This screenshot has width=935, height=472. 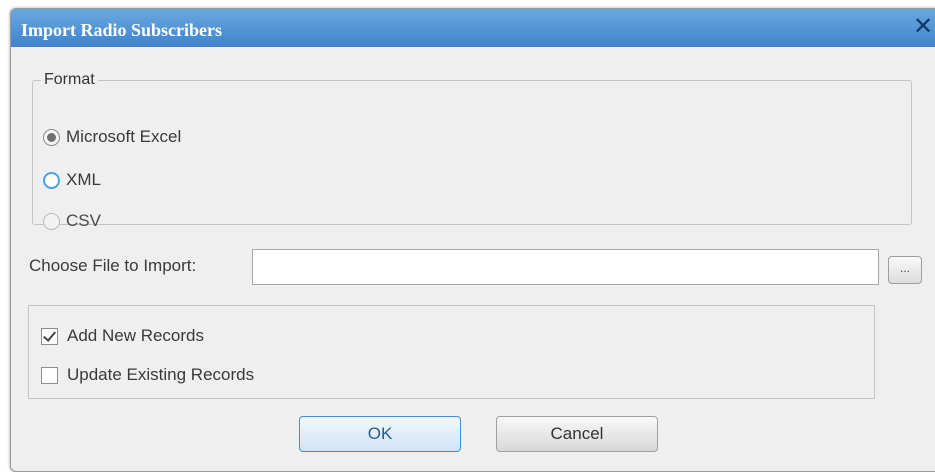 I want to click on checkbox-checked-icon, so click(x=49, y=336).